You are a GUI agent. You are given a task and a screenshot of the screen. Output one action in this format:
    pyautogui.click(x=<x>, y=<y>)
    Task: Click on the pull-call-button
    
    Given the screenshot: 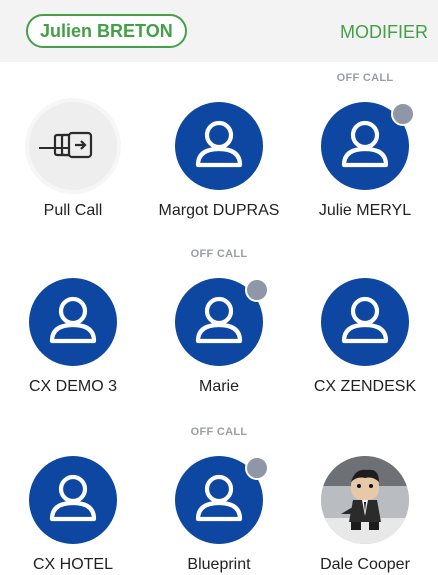 What is the action you would take?
    pyautogui.click(x=73, y=146)
    